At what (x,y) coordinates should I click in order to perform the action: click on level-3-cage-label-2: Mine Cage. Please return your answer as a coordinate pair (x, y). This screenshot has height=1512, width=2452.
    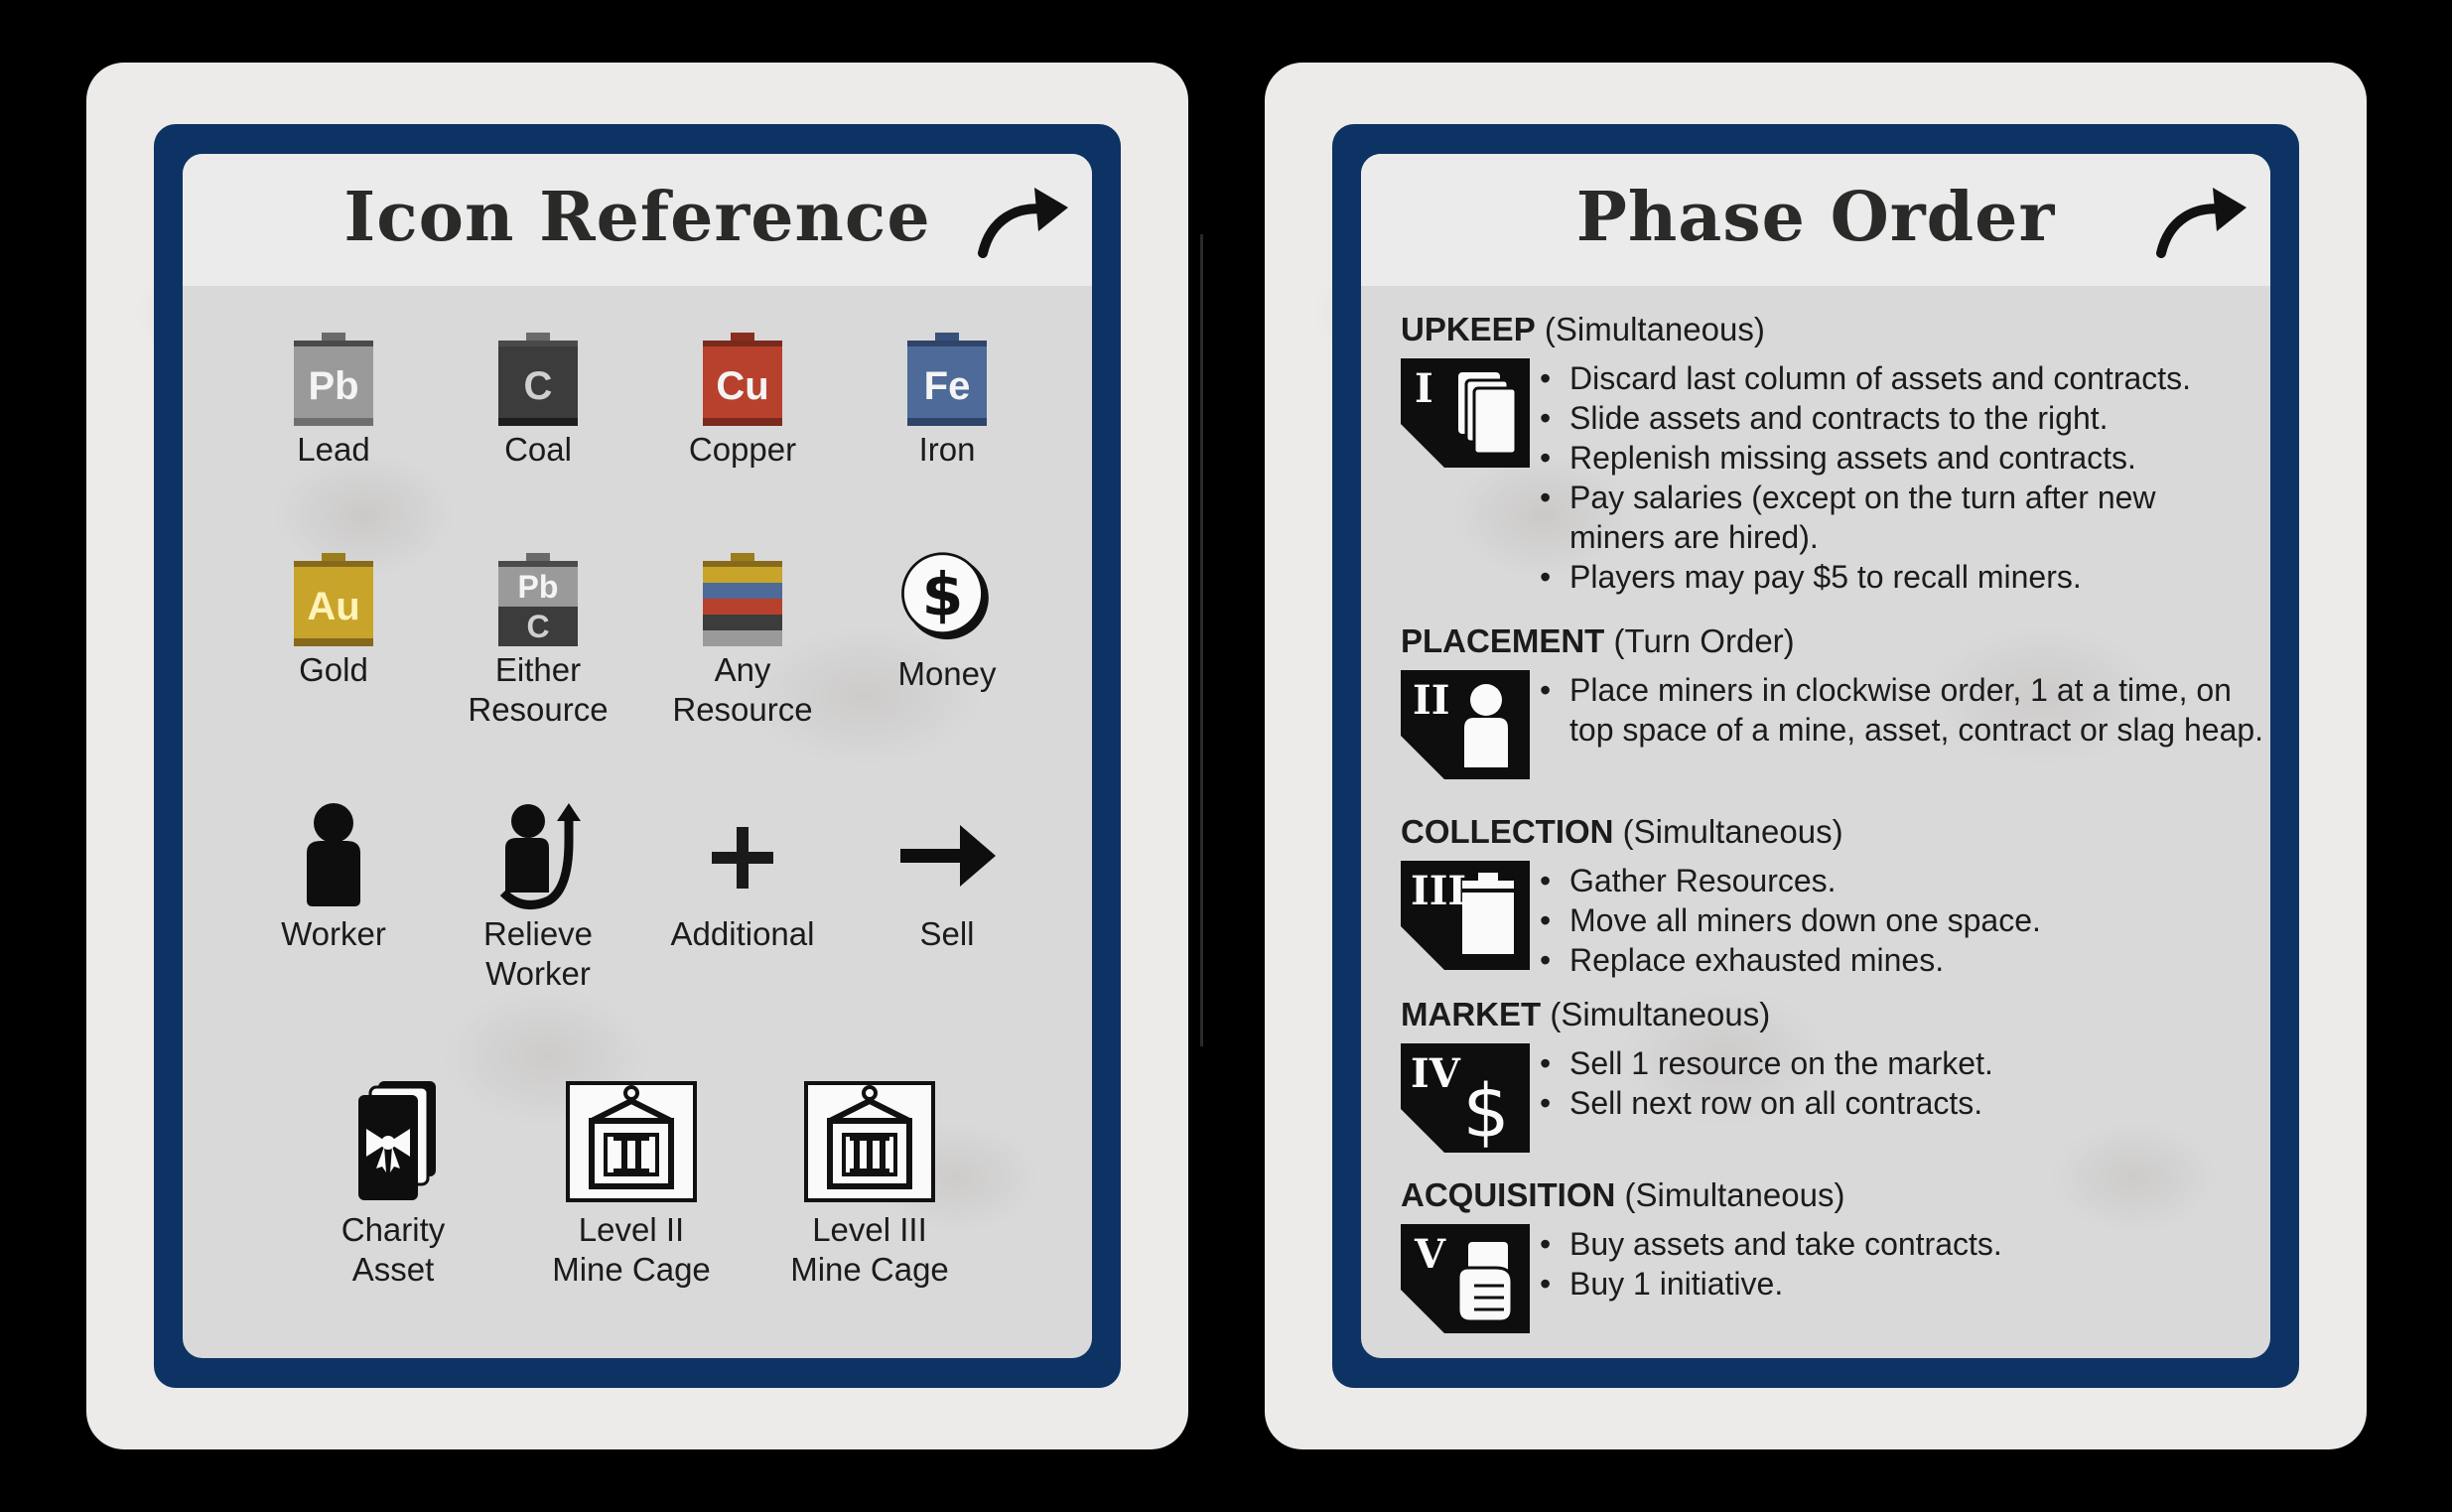
    Looking at the image, I should click on (869, 1269).